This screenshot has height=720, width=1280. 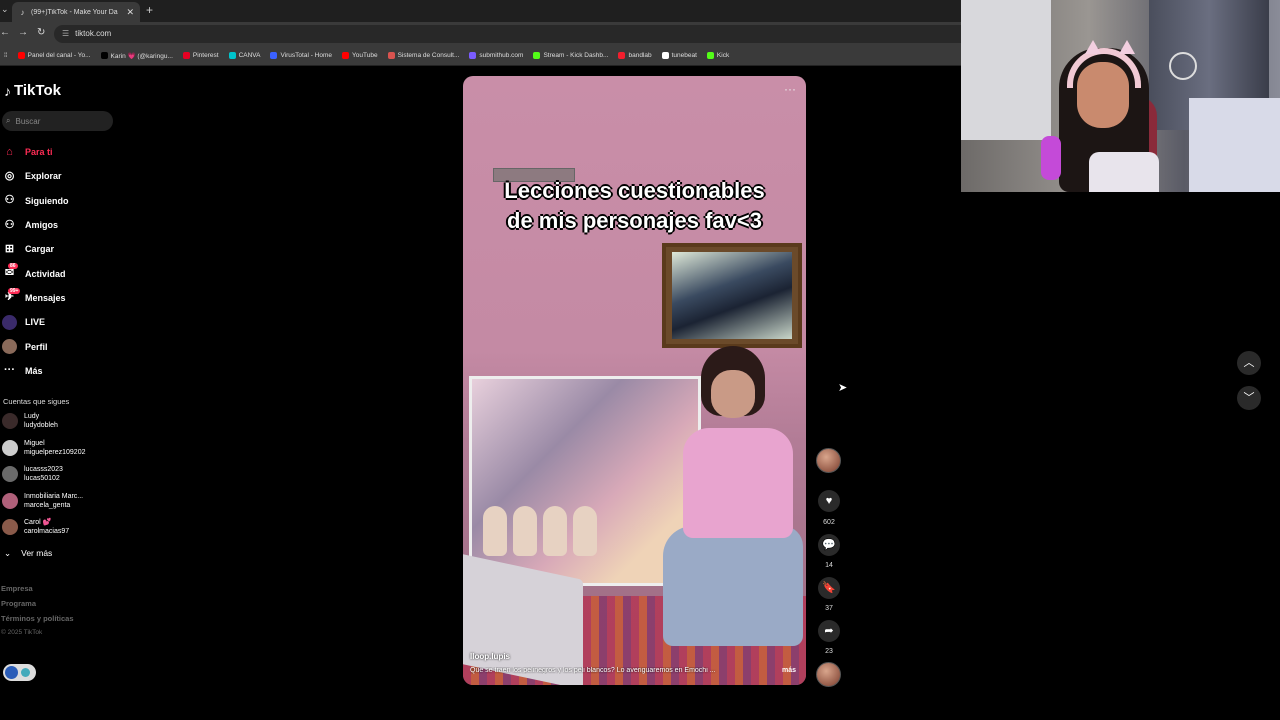 I want to click on account-text: Carol 💕 carolmacias97, so click(x=46, y=527).